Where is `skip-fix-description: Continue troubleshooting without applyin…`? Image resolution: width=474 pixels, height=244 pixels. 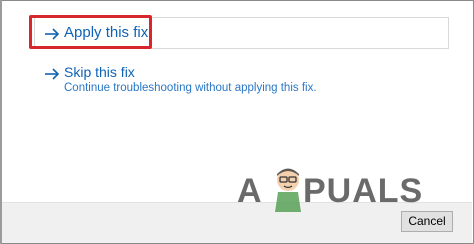
skip-fix-description: Continue troubleshooting without applyin… is located at coordinates (190, 88).